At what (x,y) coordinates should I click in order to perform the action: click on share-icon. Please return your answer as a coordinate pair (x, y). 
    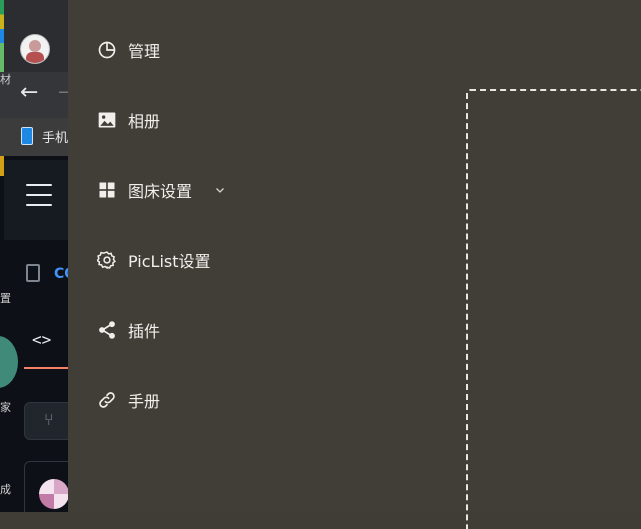
    Looking at the image, I should click on (107, 330).